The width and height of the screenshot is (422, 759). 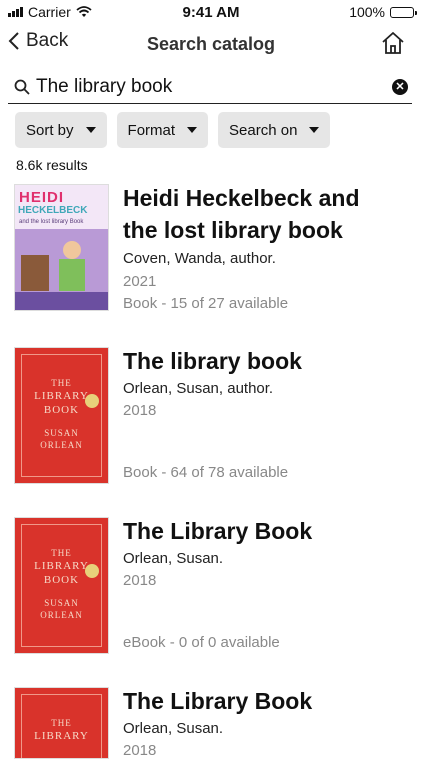 I want to click on search-on-label: Search on, so click(x=263, y=130).